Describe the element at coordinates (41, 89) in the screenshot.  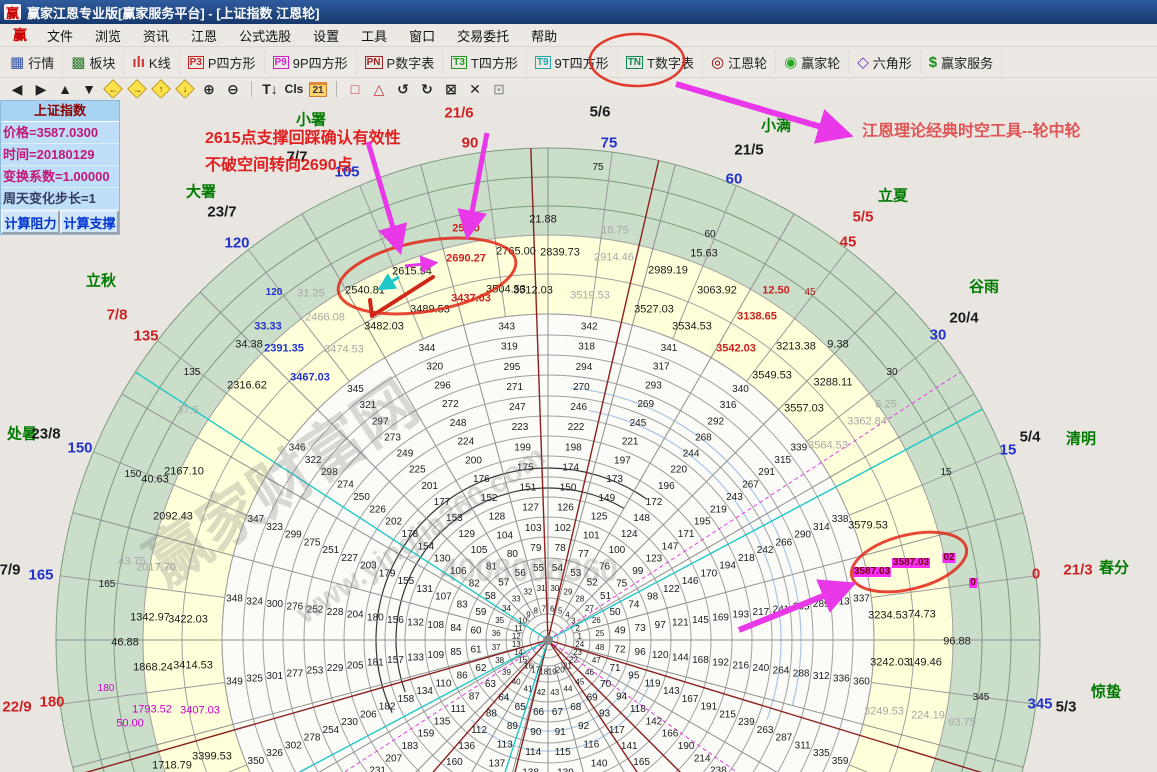
I see `nav-next-icon: ▶` at that location.